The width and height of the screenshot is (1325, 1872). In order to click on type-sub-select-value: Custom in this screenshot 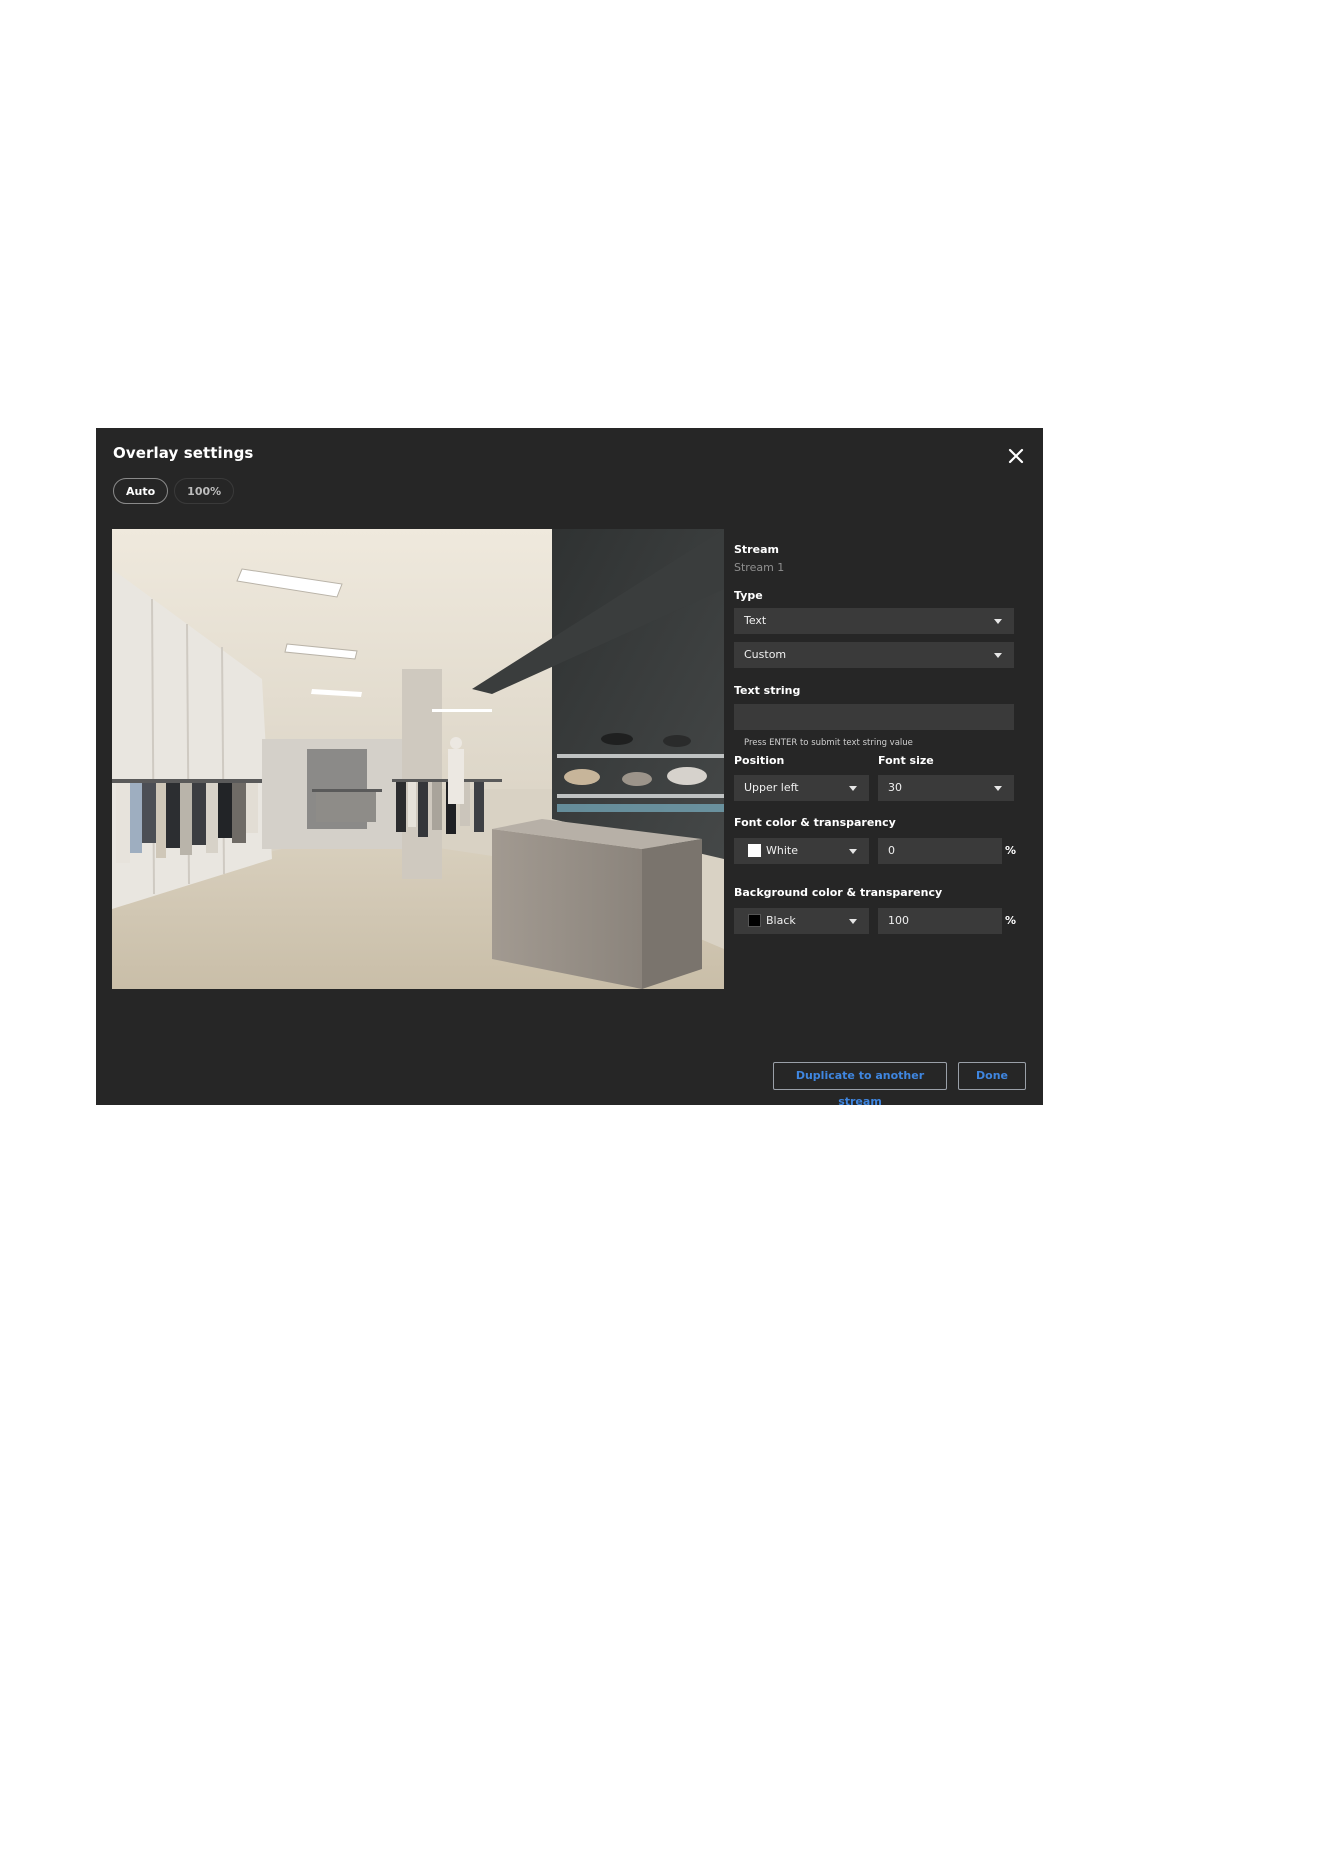, I will do `click(765, 654)`.